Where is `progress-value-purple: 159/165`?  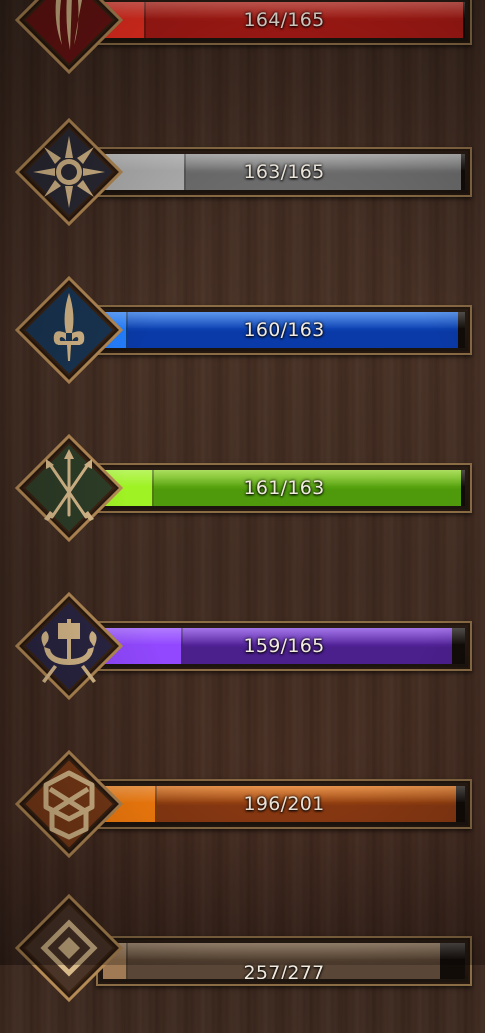 progress-value-purple: 159/165 is located at coordinates (284, 646).